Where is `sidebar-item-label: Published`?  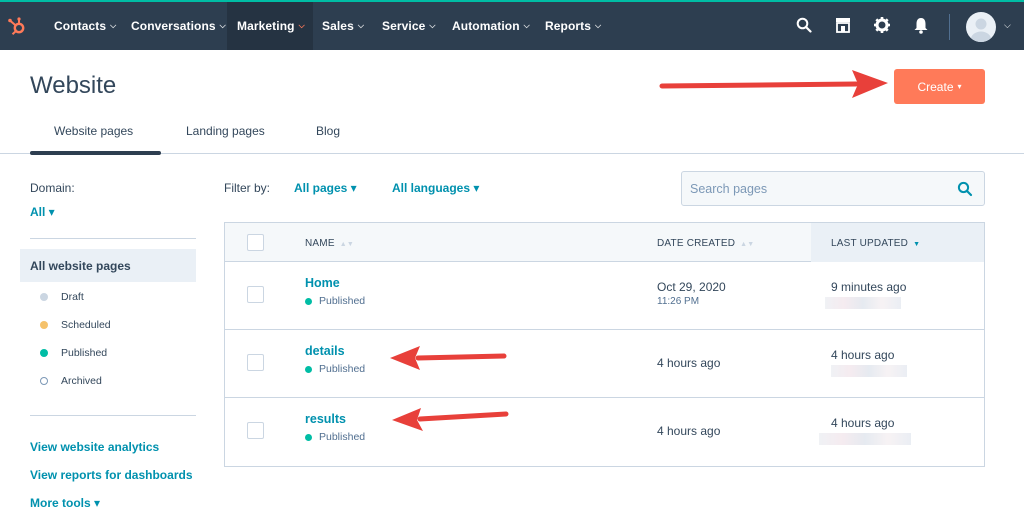
sidebar-item-label: Published is located at coordinates (84, 353).